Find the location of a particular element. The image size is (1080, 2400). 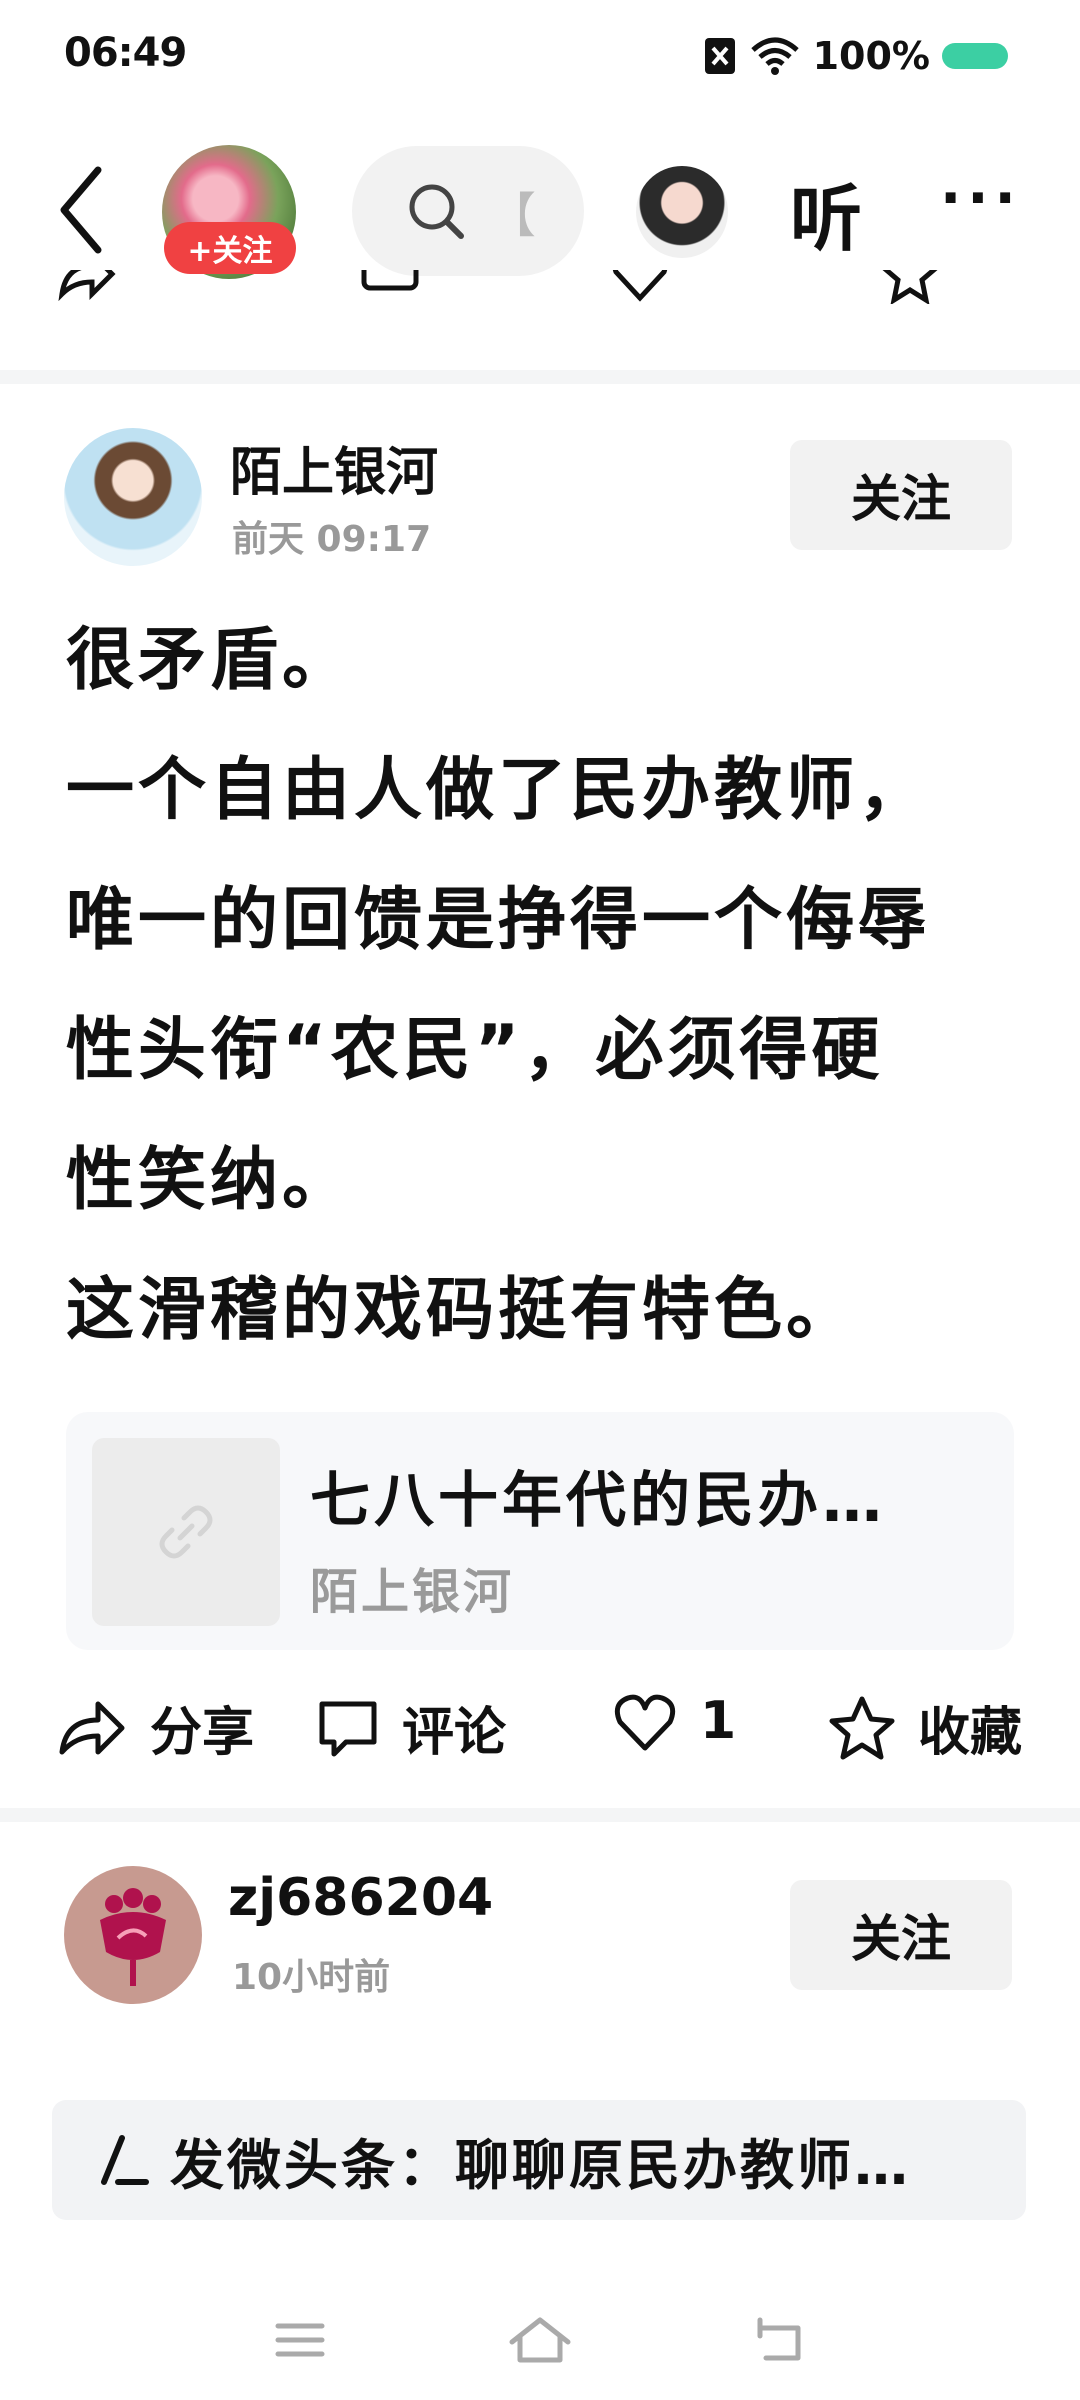

pen-icon is located at coordinates (125, 2160).